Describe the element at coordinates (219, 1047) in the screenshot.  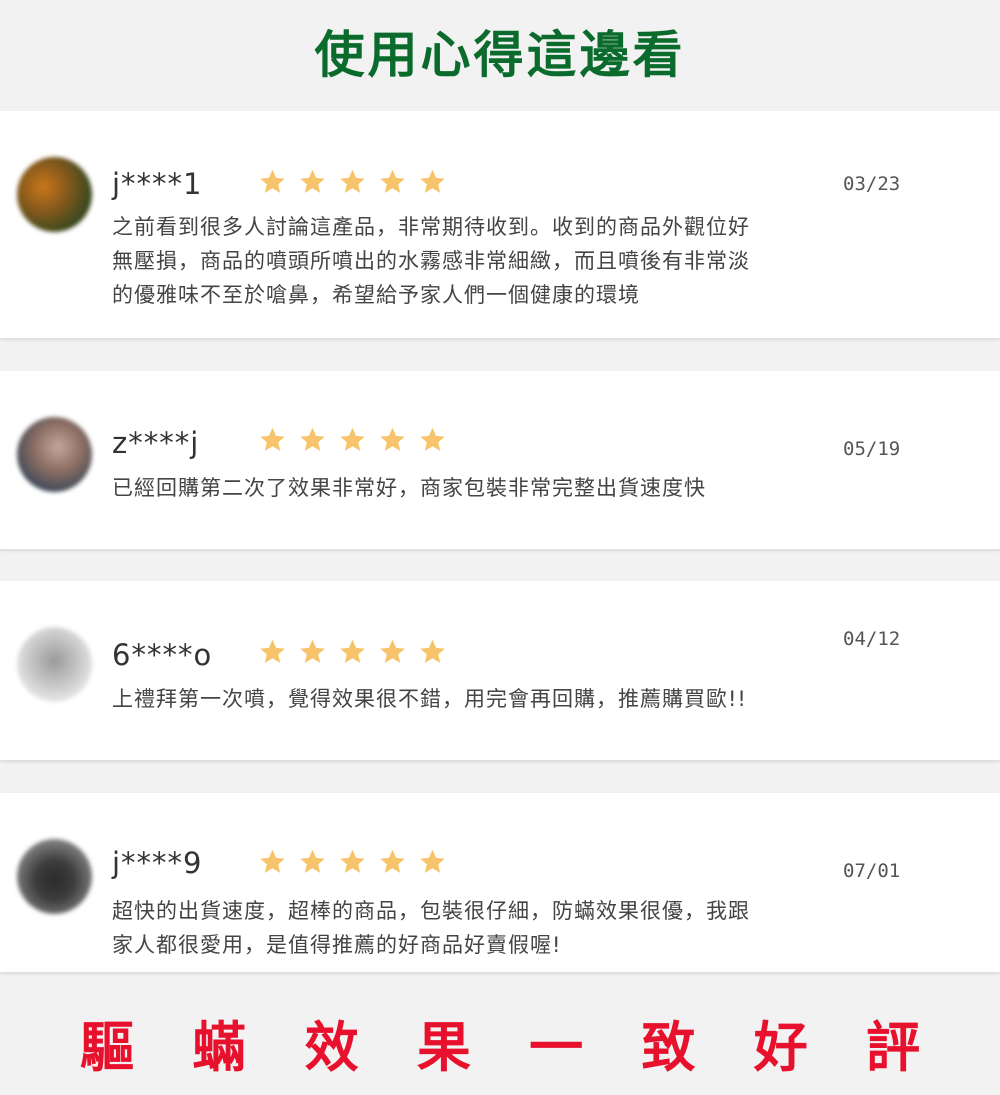
I see `slogan-char: 蟎` at that location.